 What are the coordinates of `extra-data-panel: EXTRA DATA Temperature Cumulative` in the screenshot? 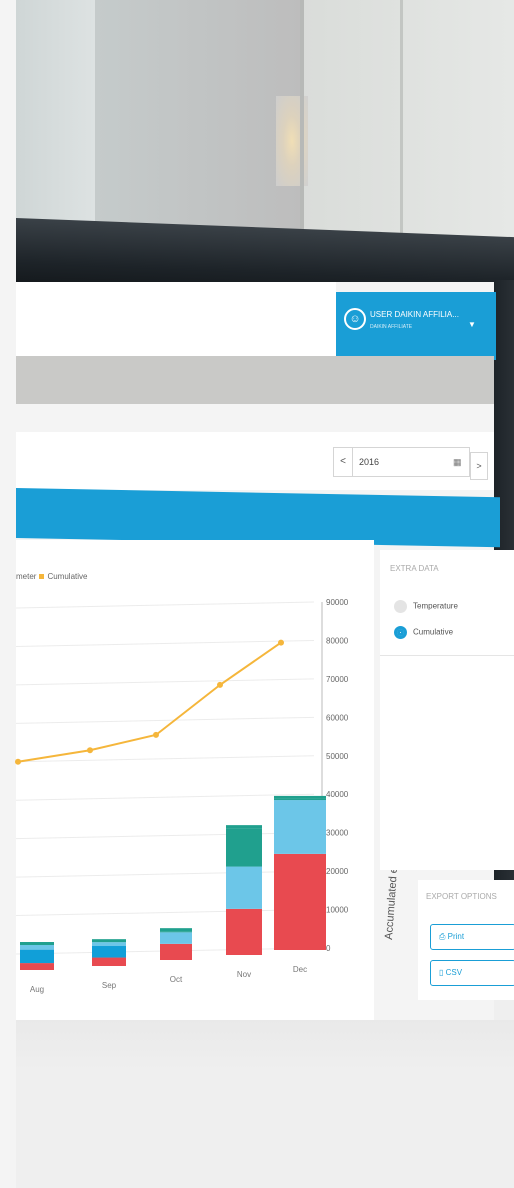 It's located at (447, 710).